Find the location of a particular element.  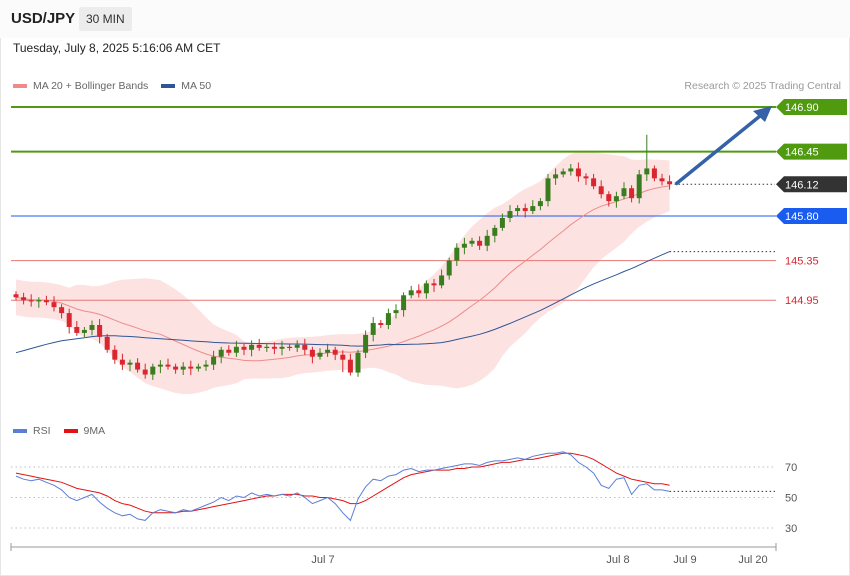

level-label-146.90: 146.90 is located at coordinates (802, 108).